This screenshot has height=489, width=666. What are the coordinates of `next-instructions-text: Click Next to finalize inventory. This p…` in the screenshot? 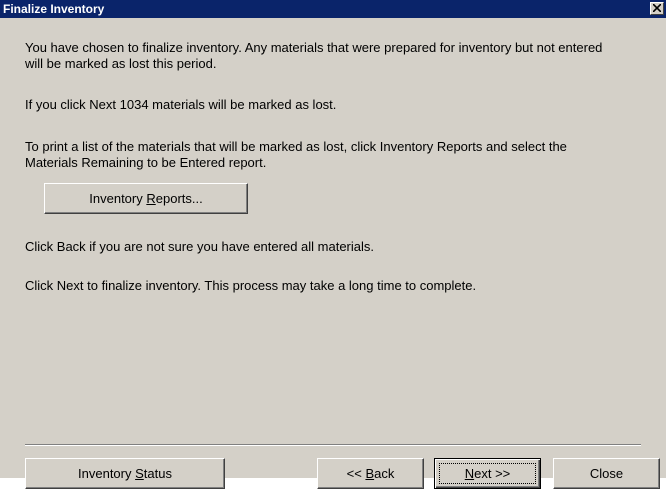 It's located at (251, 285).